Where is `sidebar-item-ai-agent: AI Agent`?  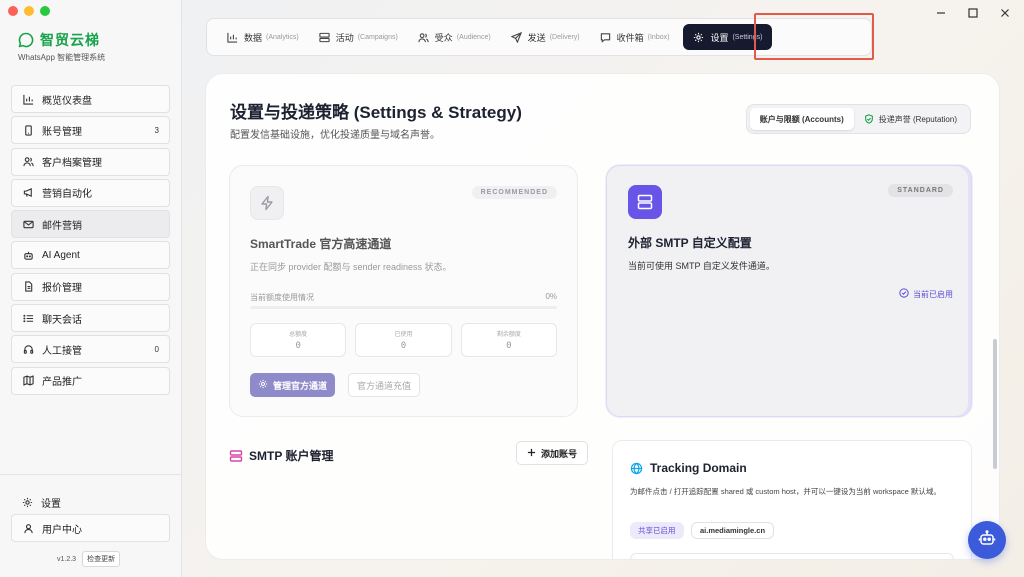
sidebar-item-ai-agent: AI Agent is located at coordinates (90, 255).